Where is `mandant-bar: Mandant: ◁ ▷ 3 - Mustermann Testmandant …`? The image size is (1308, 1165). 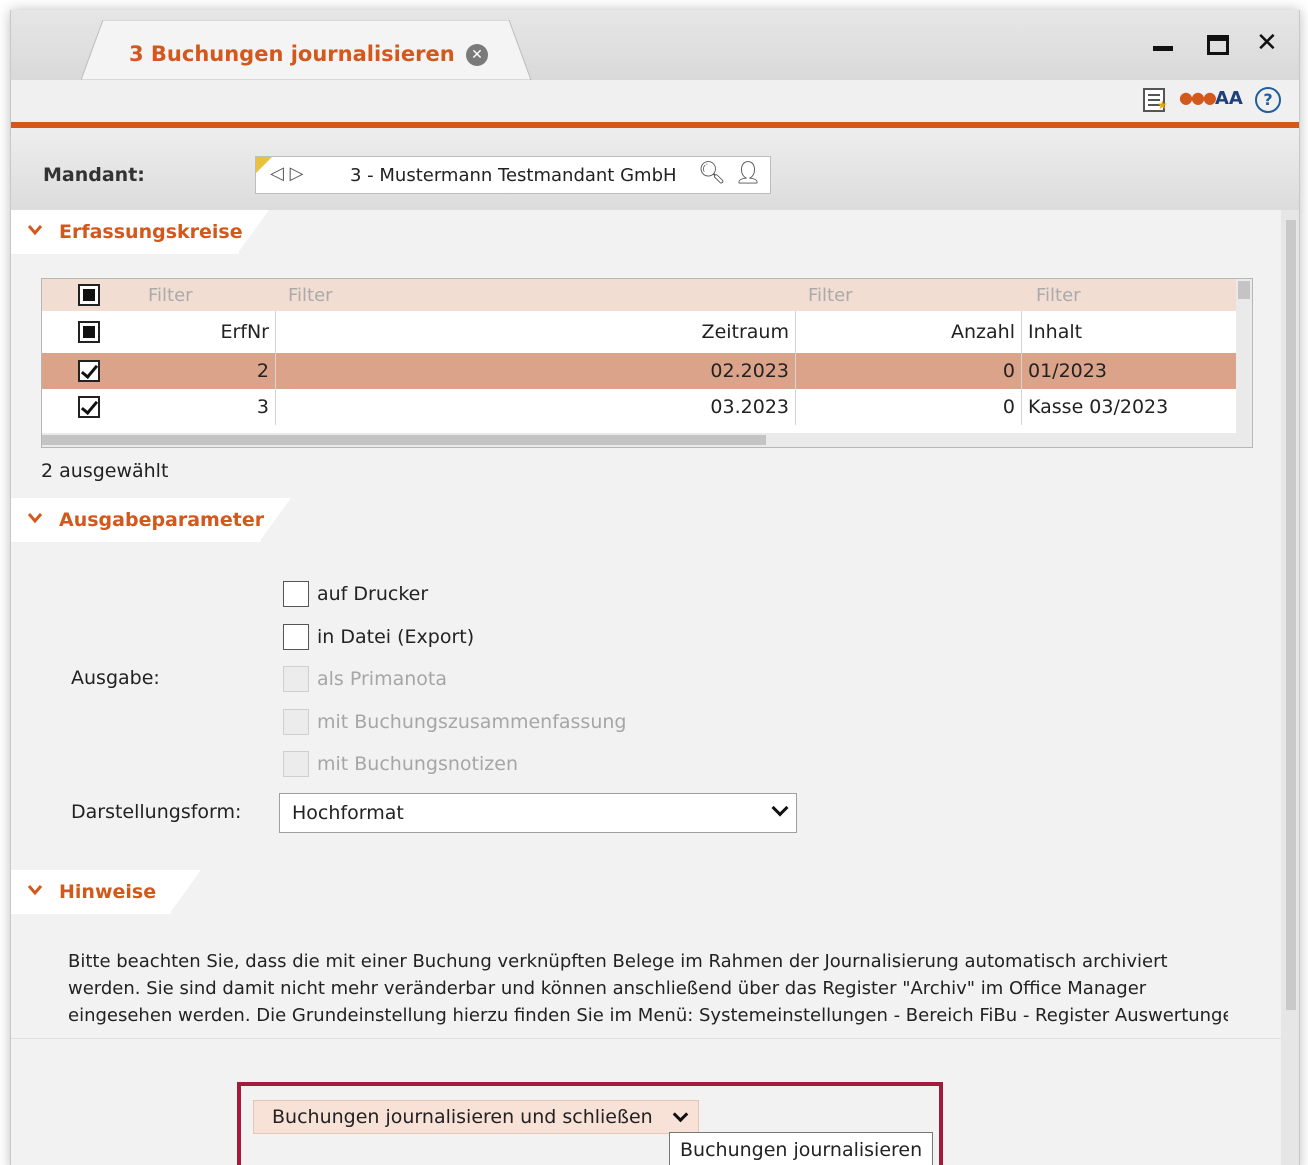 mandant-bar: Mandant: ◁ ▷ 3 - Mustermann Testmandant … is located at coordinates (655, 169).